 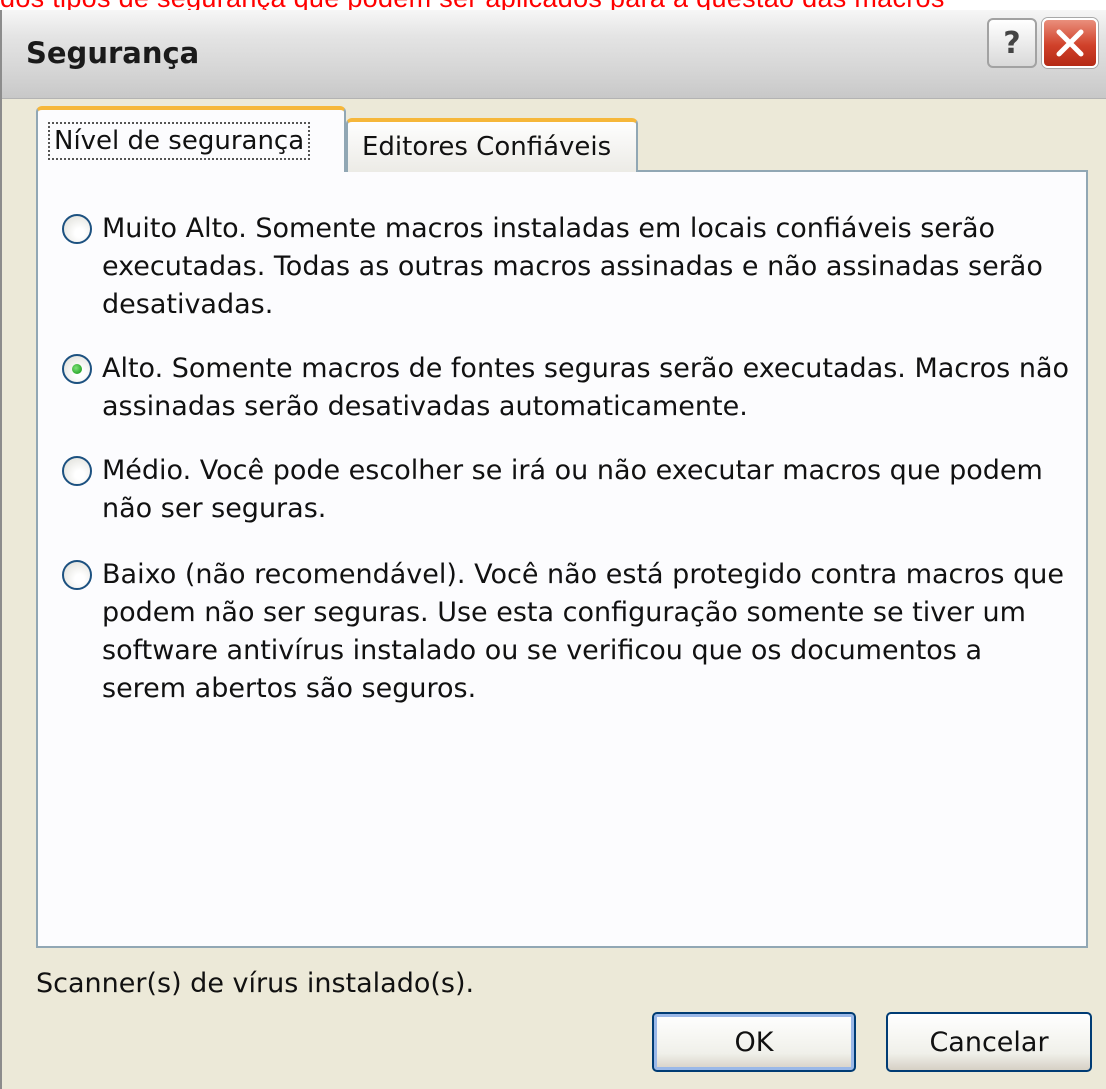 I want to click on radio-low, so click(x=77, y=575).